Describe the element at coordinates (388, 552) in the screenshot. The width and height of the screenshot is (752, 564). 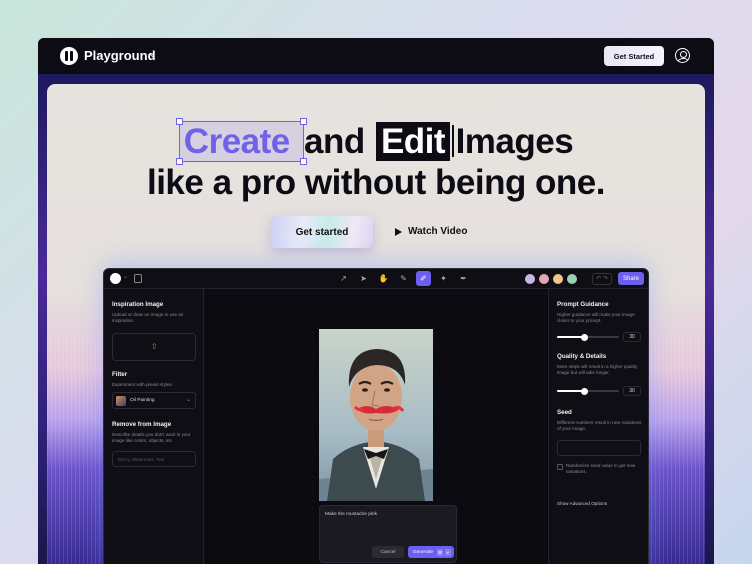
I see `cancel-button: Cancel` at that location.